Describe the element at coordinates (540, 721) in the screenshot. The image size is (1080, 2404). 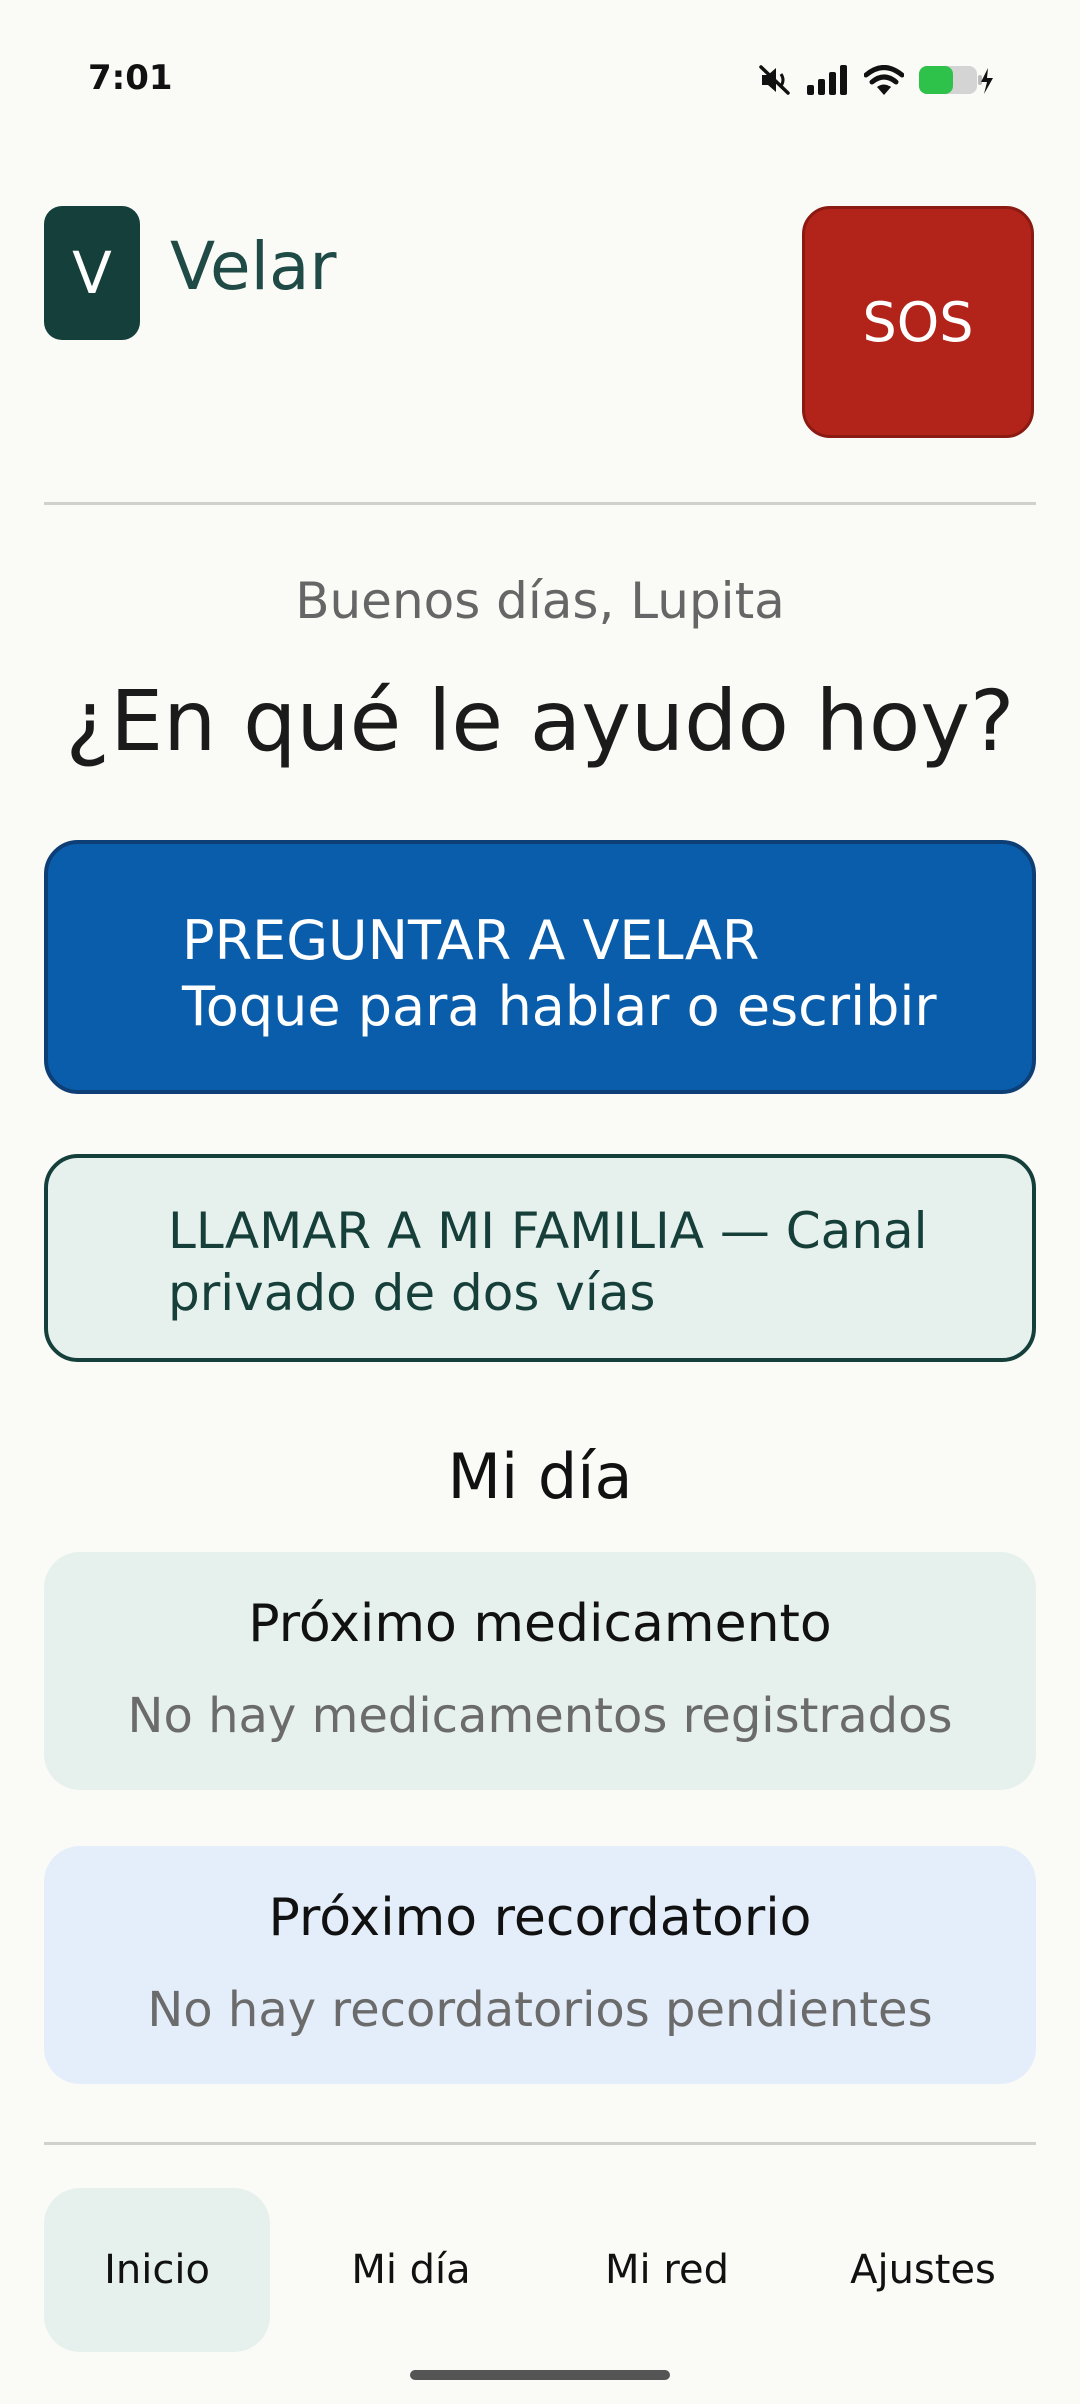
I see `page-title: ¿En qué le ayudo hoy?` at that location.